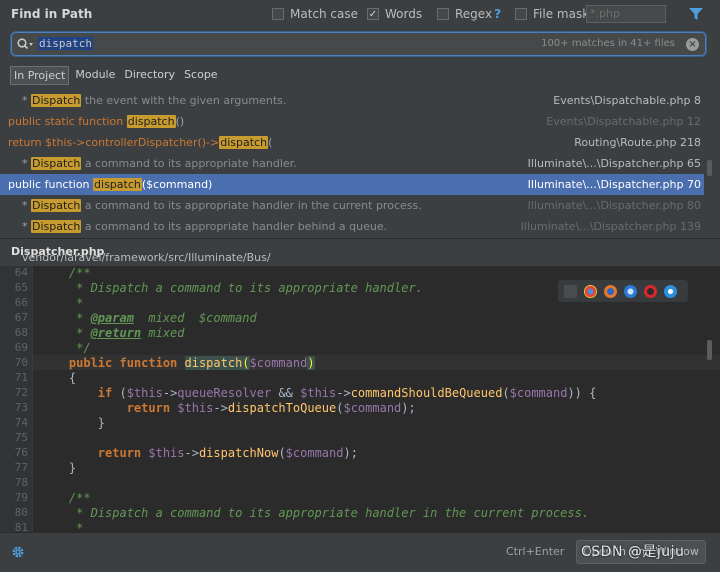 Image resolution: width=720 pixels, height=572 pixels. Describe the element at coordinates (696, 14) in the screenshot. I see `filter-icon` at that location.